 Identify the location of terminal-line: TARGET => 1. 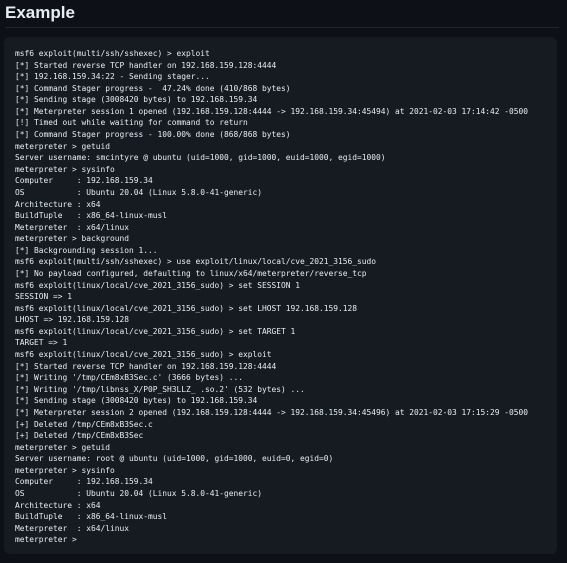
(41, 343).